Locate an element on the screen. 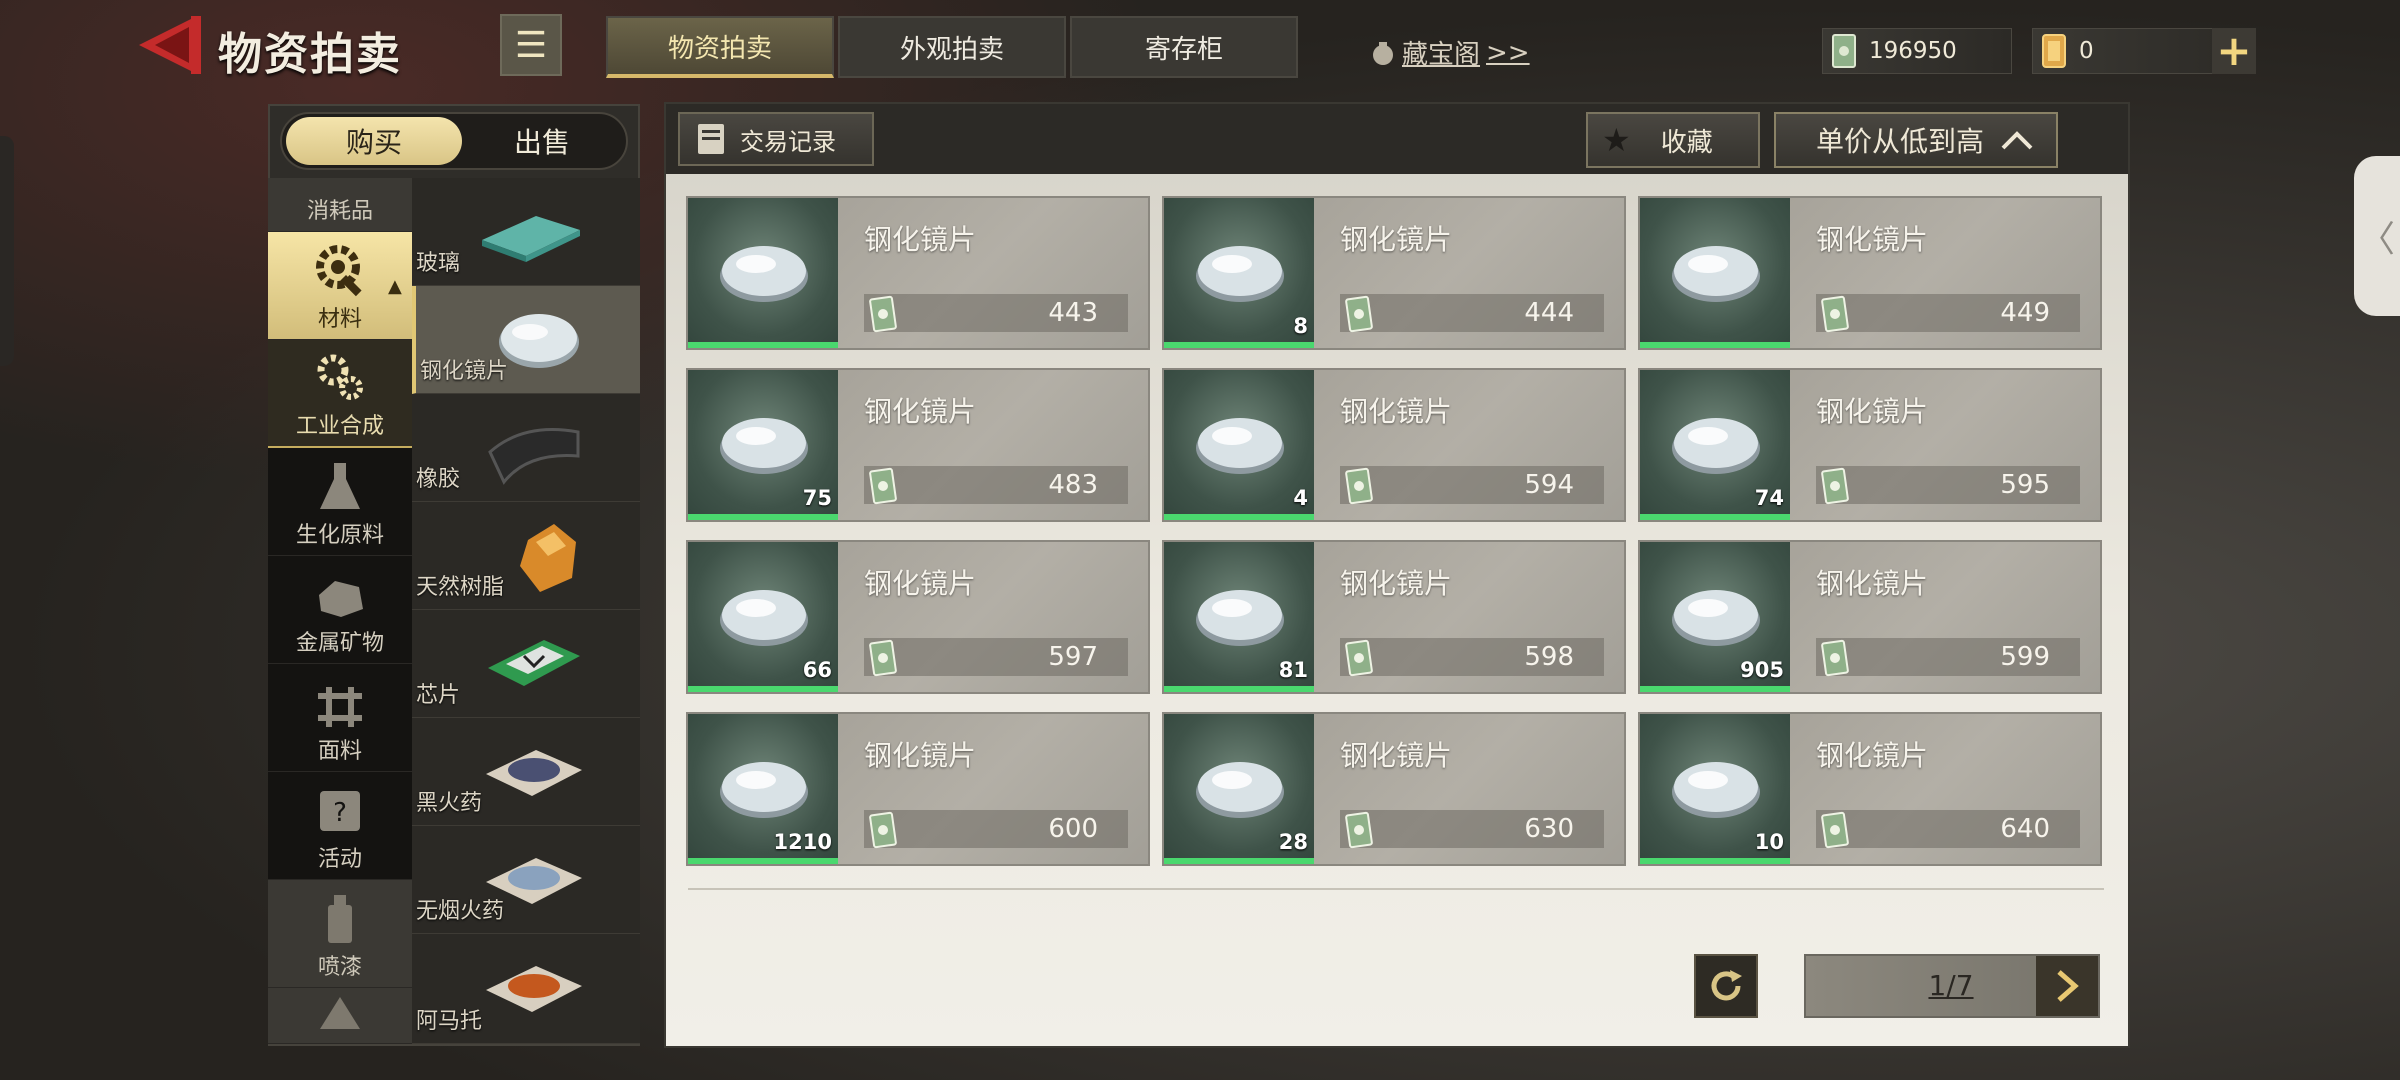 The height and width of the screenshot is (1080, 2400). category-label: 喷漆 is located at coordinates (339, 967).